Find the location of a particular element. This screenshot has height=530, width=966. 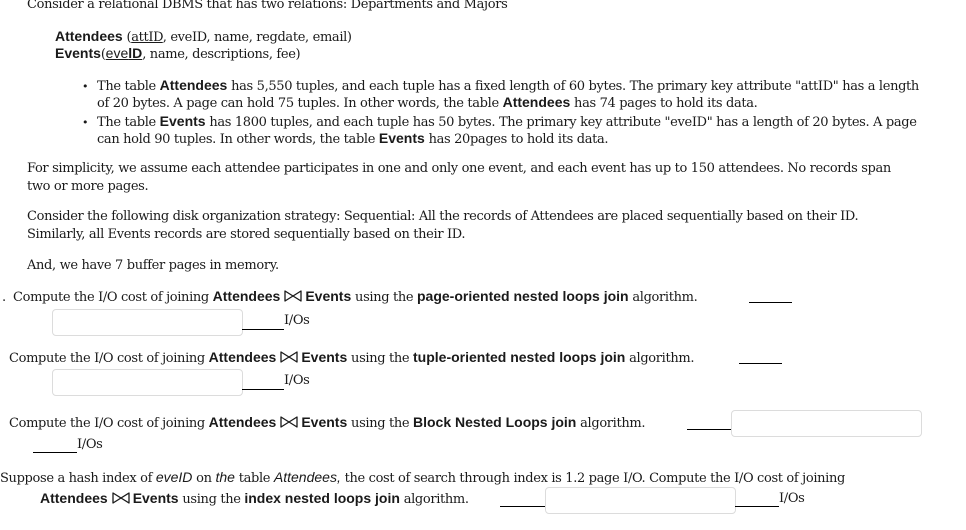

algorithm-name: Block Nested Loops join is located at coordinates (495, 422).